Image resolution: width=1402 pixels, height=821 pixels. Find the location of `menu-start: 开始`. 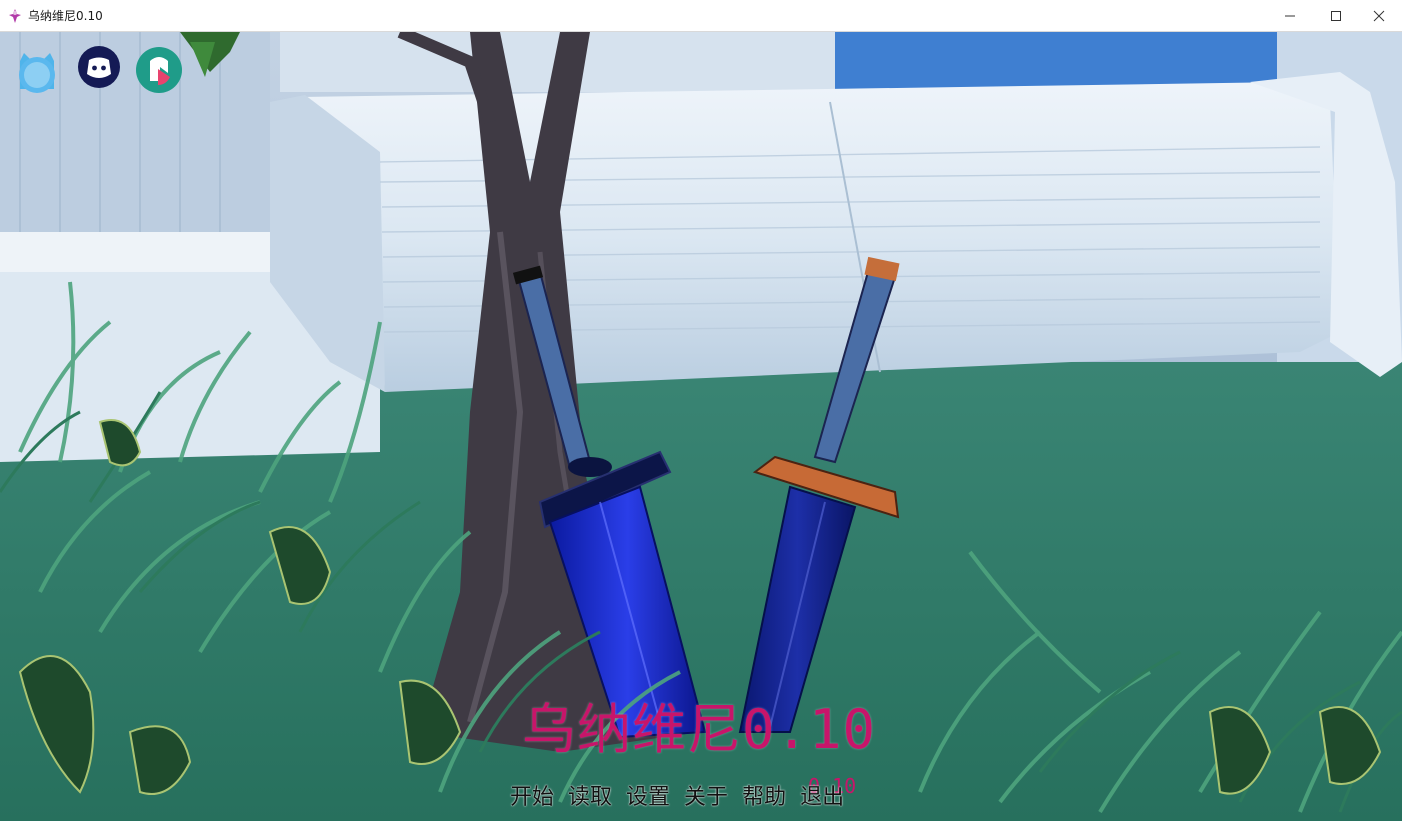

menu-start: 开始 is located at coordinates (532, 798).